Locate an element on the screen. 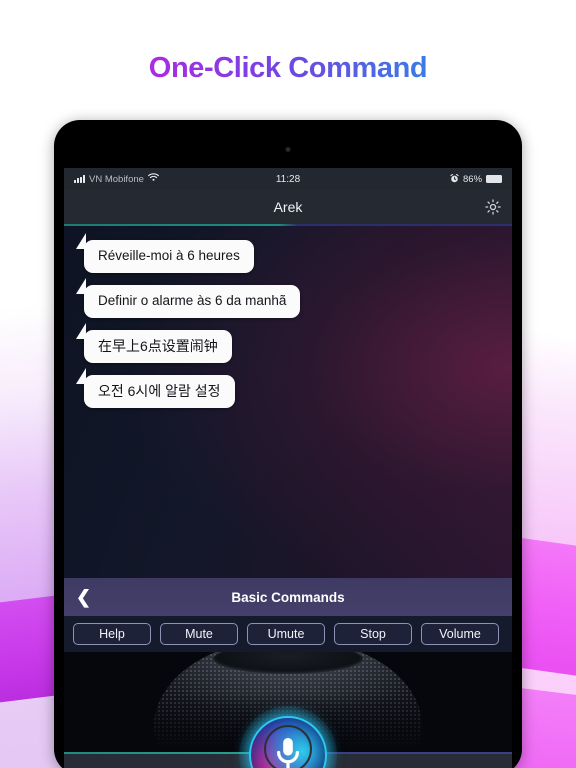  status-bar-right: 86% is located at coordinates (401, 179).